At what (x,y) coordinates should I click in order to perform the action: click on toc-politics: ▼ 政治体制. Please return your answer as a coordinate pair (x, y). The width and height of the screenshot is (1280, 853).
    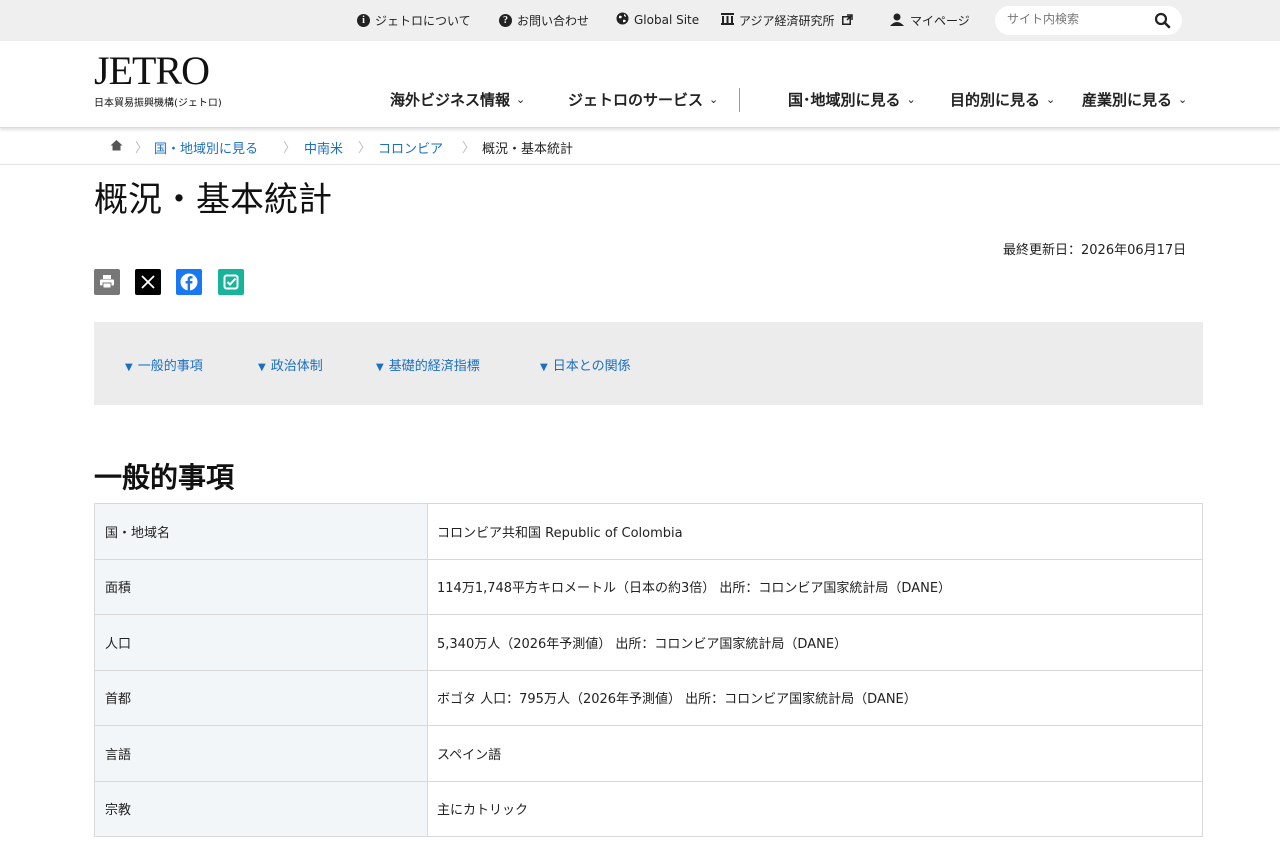
    Looking at the image, I should click on (290, 364).